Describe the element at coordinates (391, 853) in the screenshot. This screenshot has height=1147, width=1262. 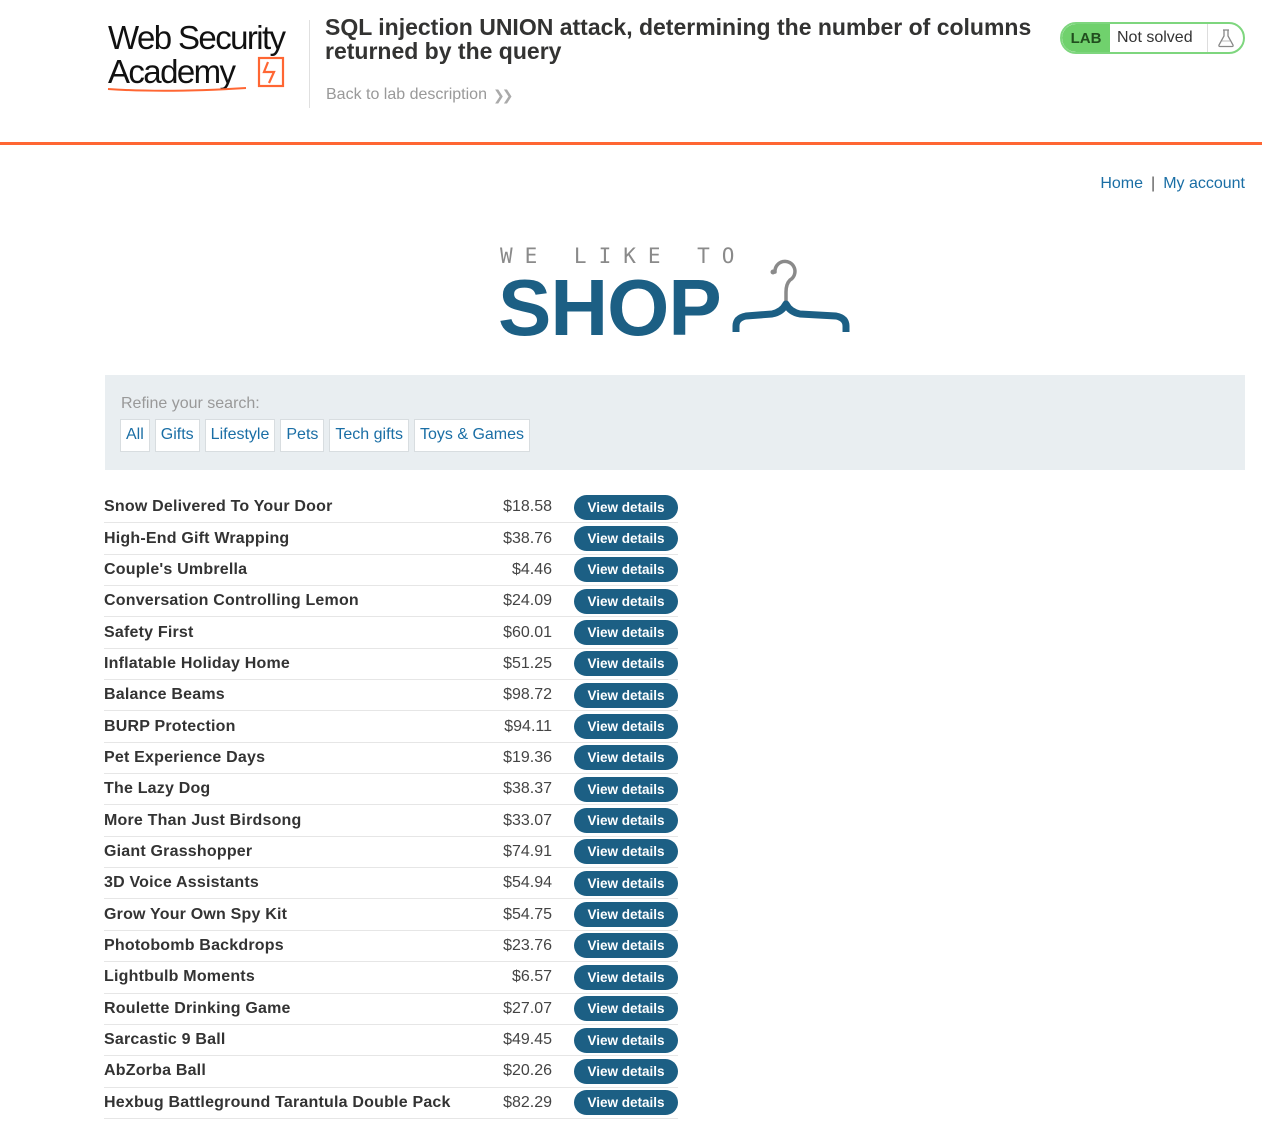
I see `table-row: Giant Grasshopper $74.91 View details` at that location.